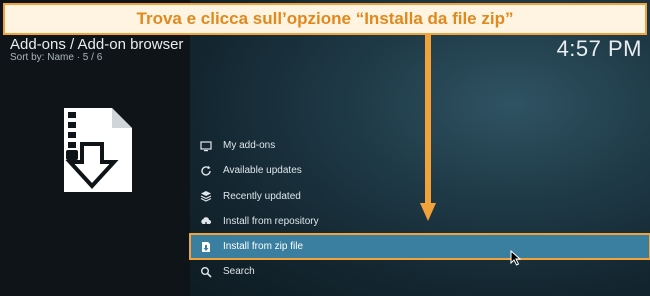 This screenshot has width=650, height=296. What do you see at coordinates (262, 196) in the screenshot?
I see `menu-item-label: Recently updated` at bounding box center [262, 196].